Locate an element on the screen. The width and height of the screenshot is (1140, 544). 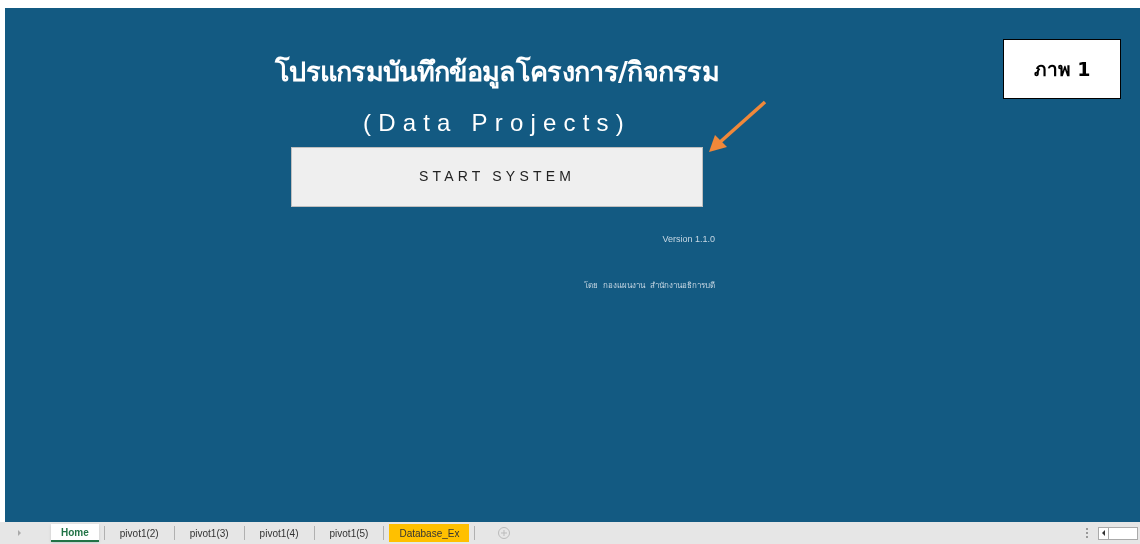
version-text: Version 1.1.0 is located at coordinates (688, 239).